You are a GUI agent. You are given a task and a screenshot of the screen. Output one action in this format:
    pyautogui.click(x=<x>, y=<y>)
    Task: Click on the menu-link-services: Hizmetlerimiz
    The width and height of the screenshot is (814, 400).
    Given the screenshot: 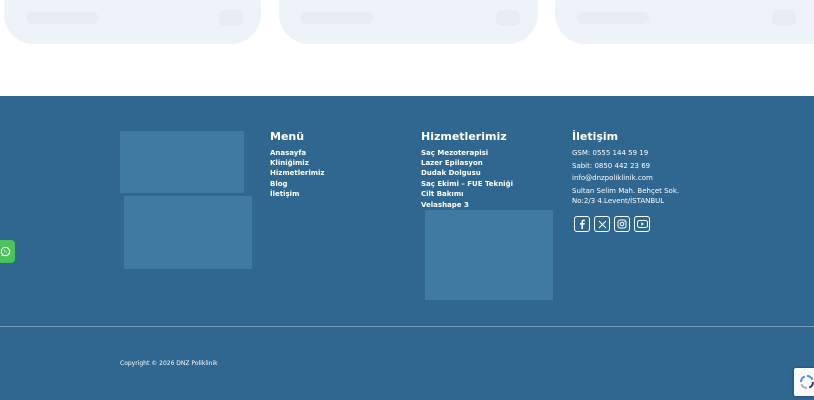 What is the action you would take?
    pyautogui.click(x=297, y=173)
    